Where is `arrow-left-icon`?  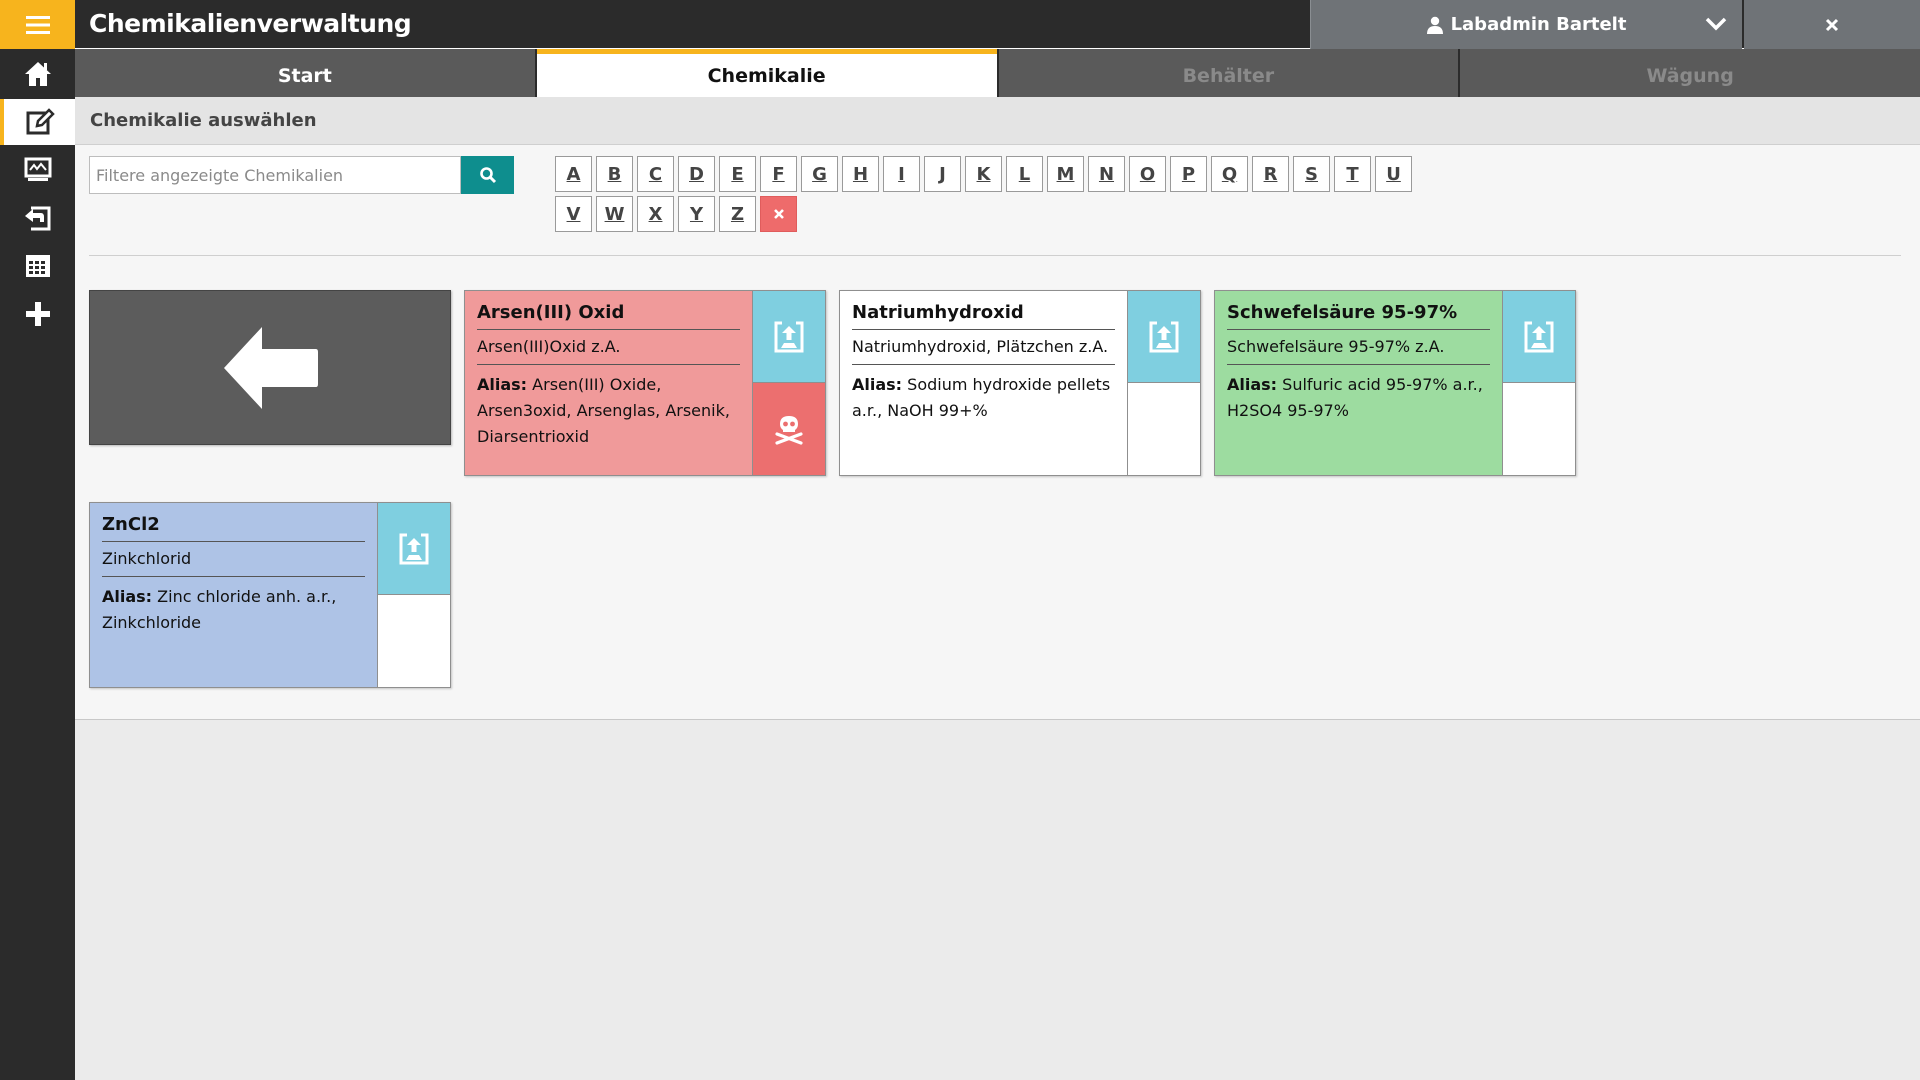
arrow-left-icon is located at coordinates (271, 367).